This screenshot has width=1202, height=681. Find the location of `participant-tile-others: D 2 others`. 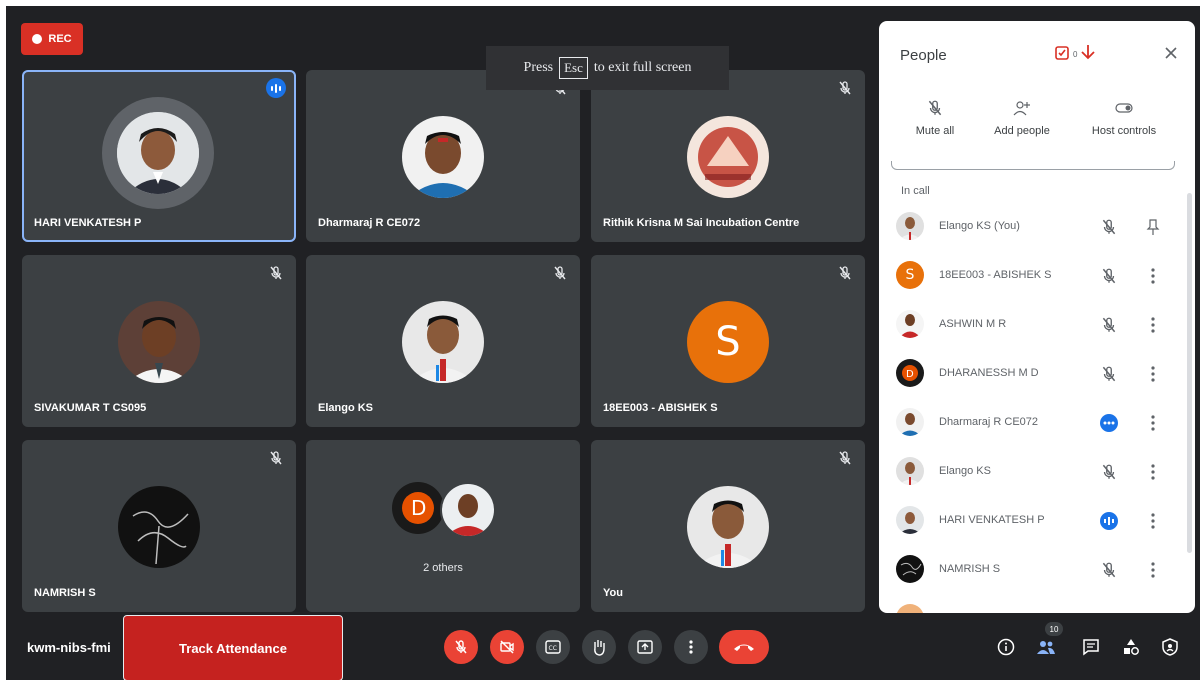

participant-tile-others: D 2 others is located at coordinates (443, 526).